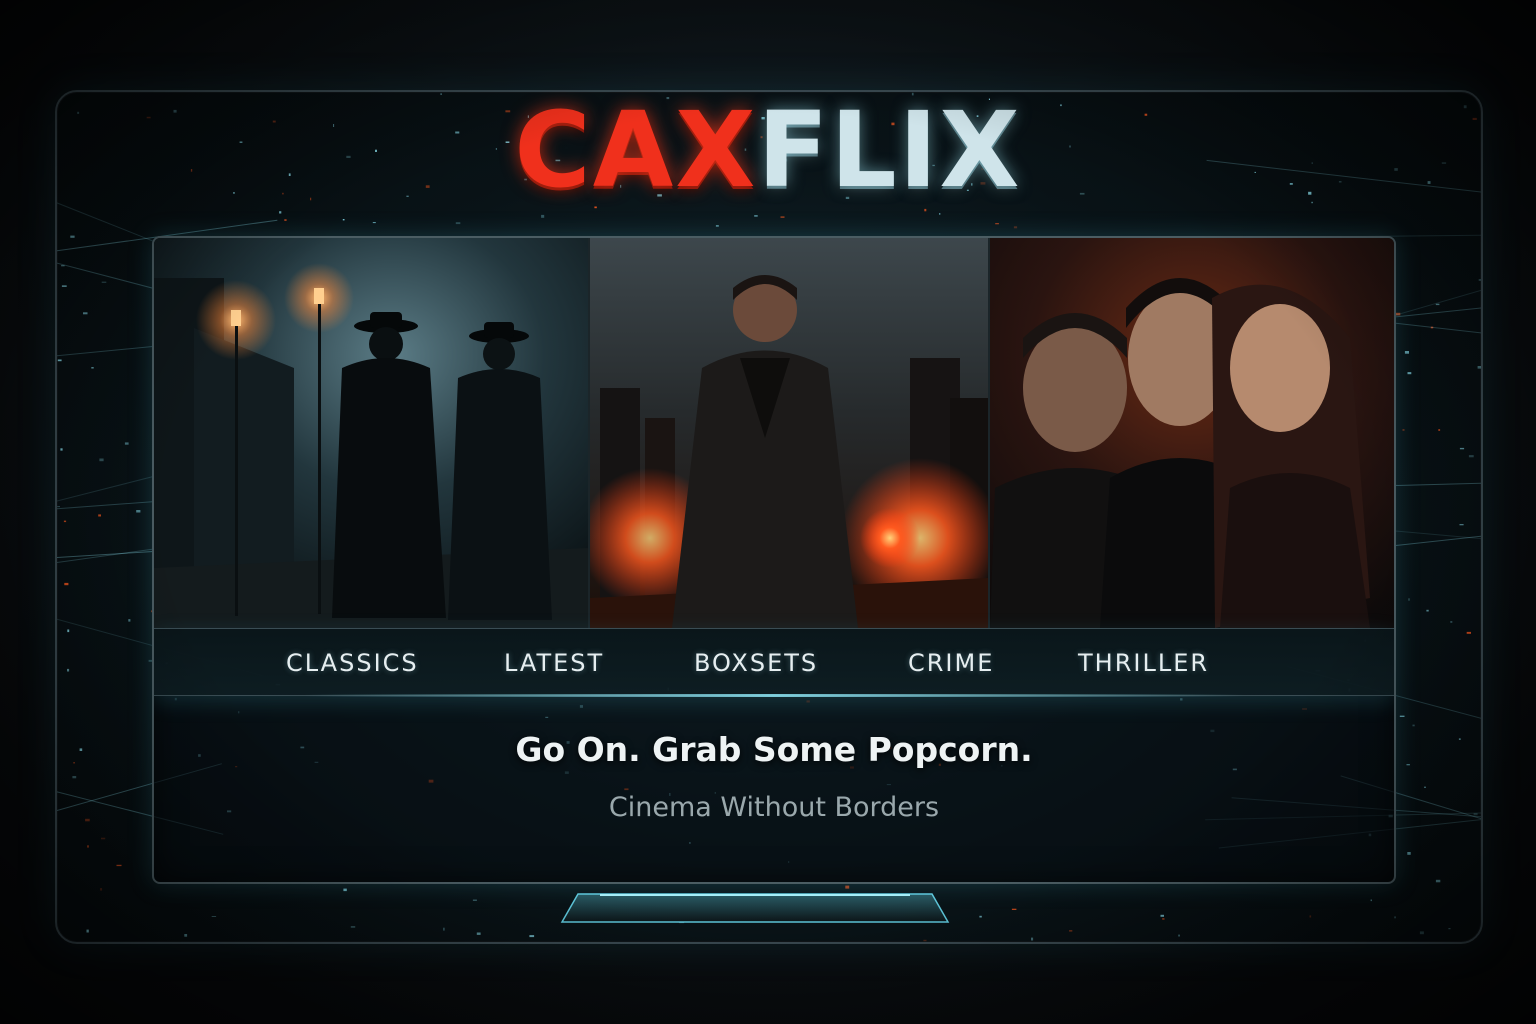 The image size is (1536, 1024). I want to click on classic-noir-poster, so click(372, 433).